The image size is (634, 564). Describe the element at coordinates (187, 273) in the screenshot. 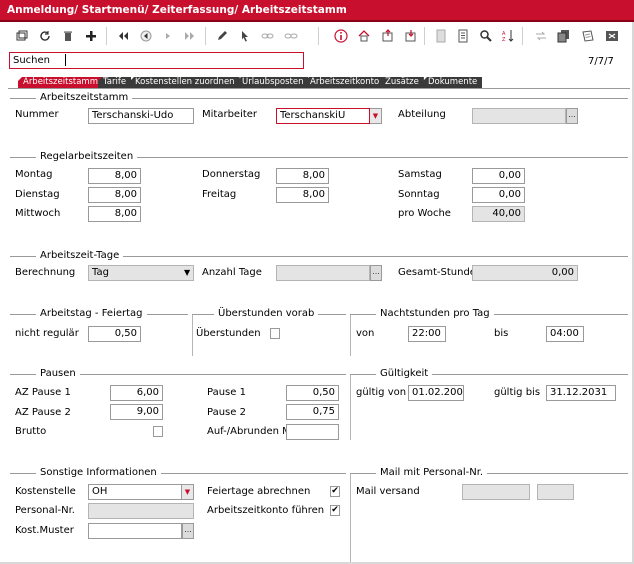

I see `chevron-down-icon: ▼` at that location.